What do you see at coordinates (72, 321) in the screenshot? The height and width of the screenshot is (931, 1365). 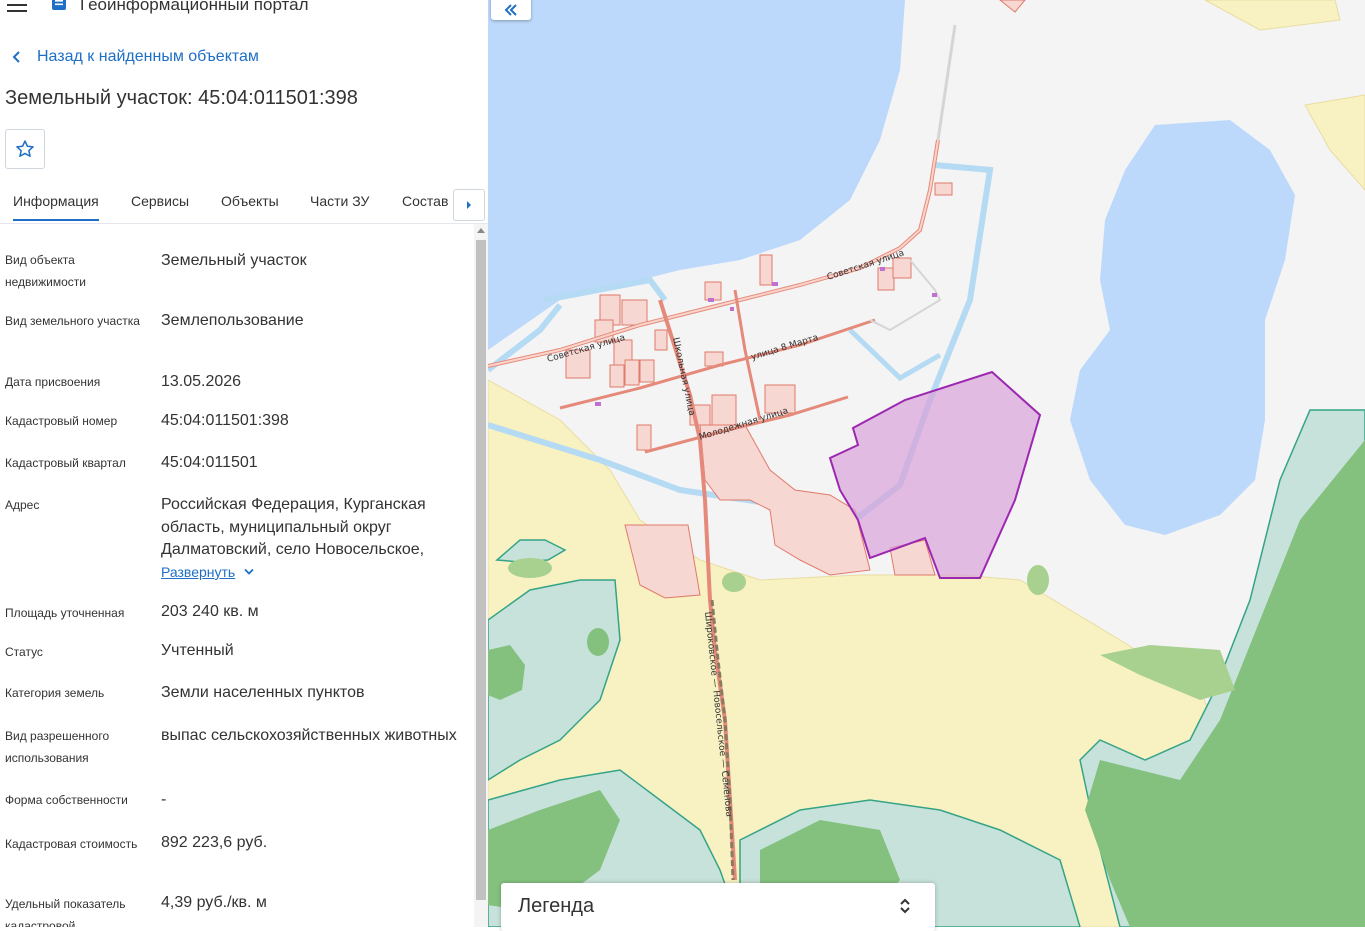 I see `property-label: Вид земельного участка` at bounding box center [72, 321].